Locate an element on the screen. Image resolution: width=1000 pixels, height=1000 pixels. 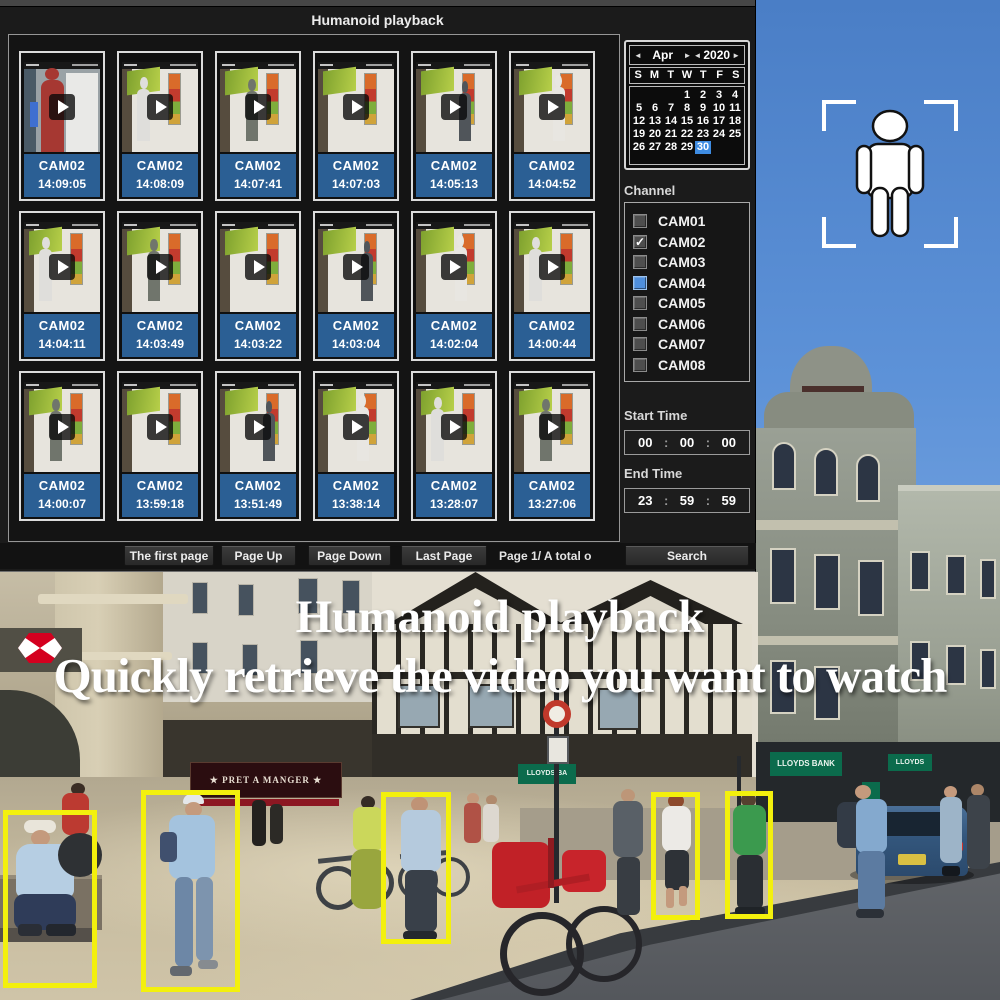
thumbnail-cell: CAM02 13:27:06 is located at coordinates (552, 446).